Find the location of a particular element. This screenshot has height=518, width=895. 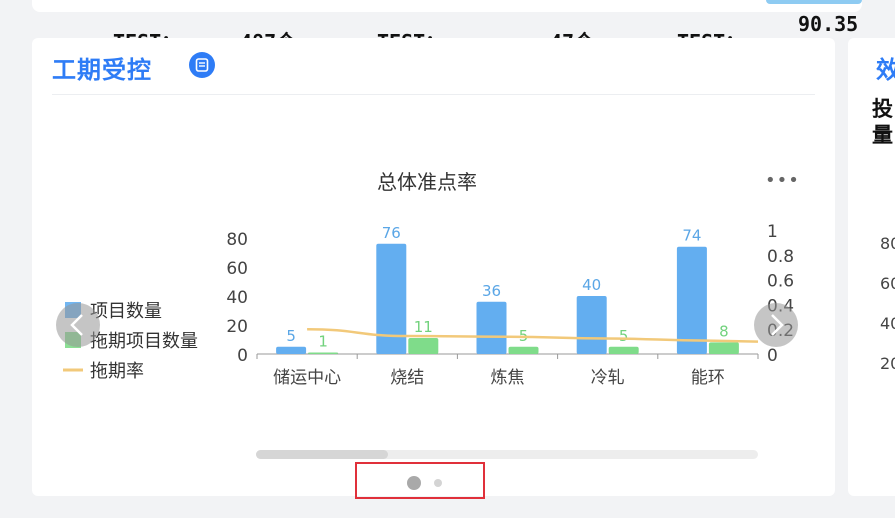

x-tick-label: 烧结 is located at coordinates (407, 378).